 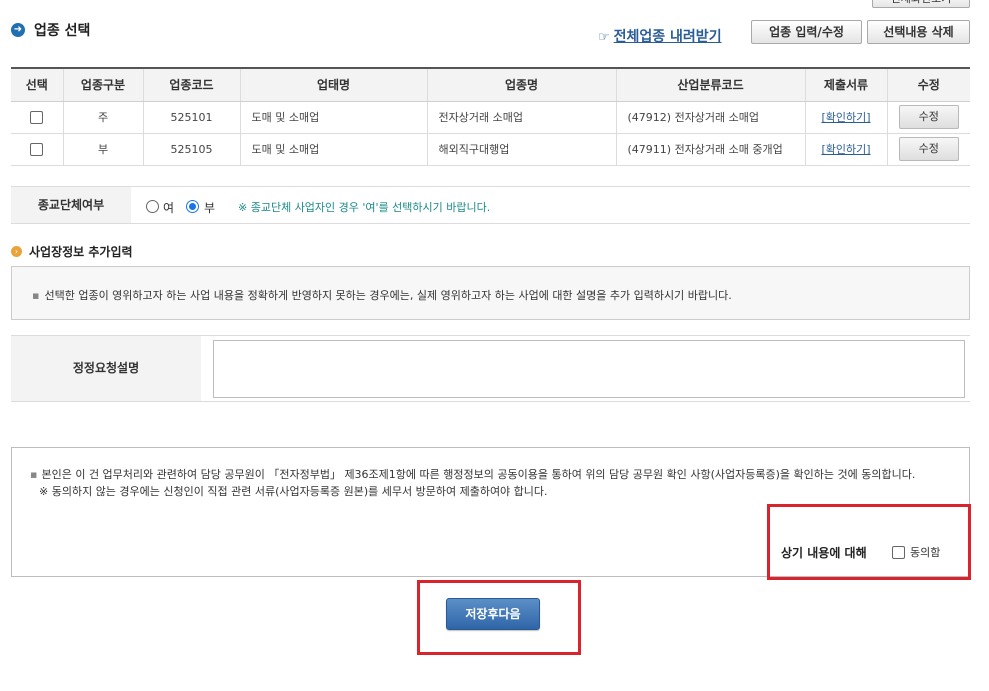 What do you see at coordinates (191, 117) in the screenshot?
I see `industry-code: 525101` at bounding box center [191, 117].